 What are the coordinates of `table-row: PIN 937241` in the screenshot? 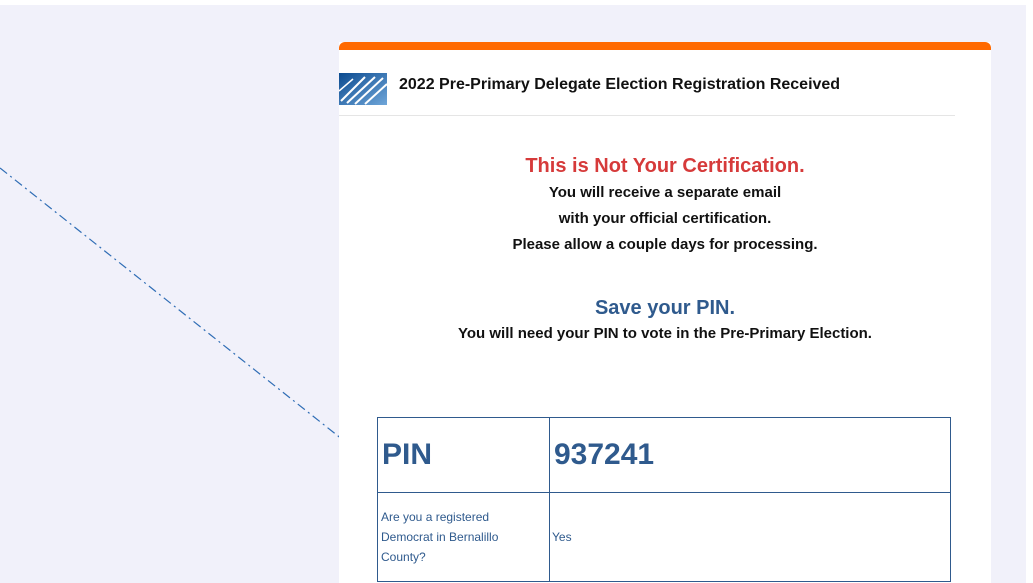 It's located at (664, 455).